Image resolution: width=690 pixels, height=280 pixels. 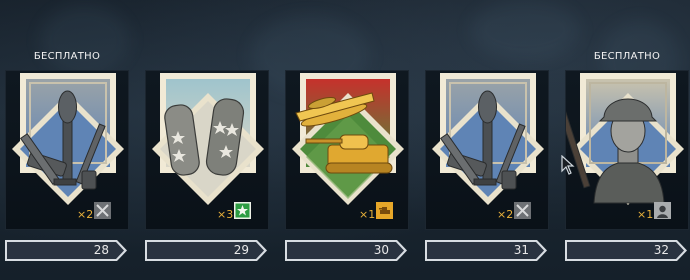 What do you see at coordinates (381, 250) in the screenshot?
I see `day-number: 30` at bounding box center [381, 250].